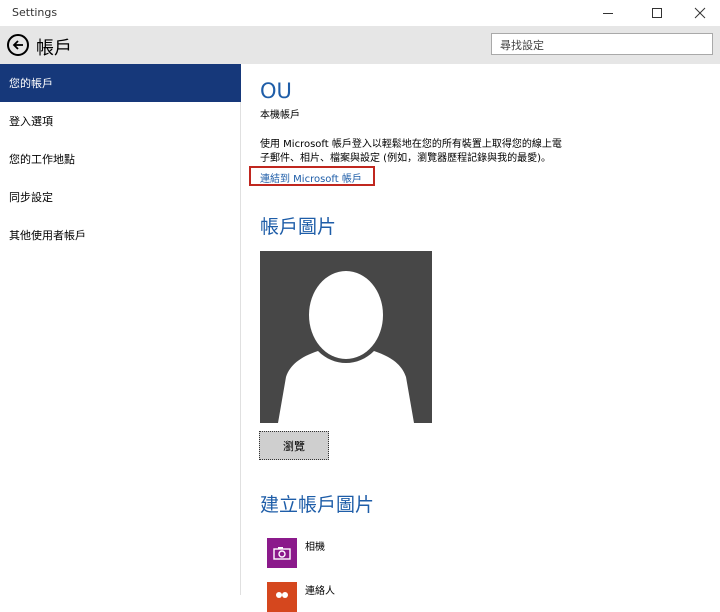  What do you see at coordinates (120, 121) in the screenshot?
I see `sidebar-item-sign-in-options: 登入選項` at bounding box center [120, 121].